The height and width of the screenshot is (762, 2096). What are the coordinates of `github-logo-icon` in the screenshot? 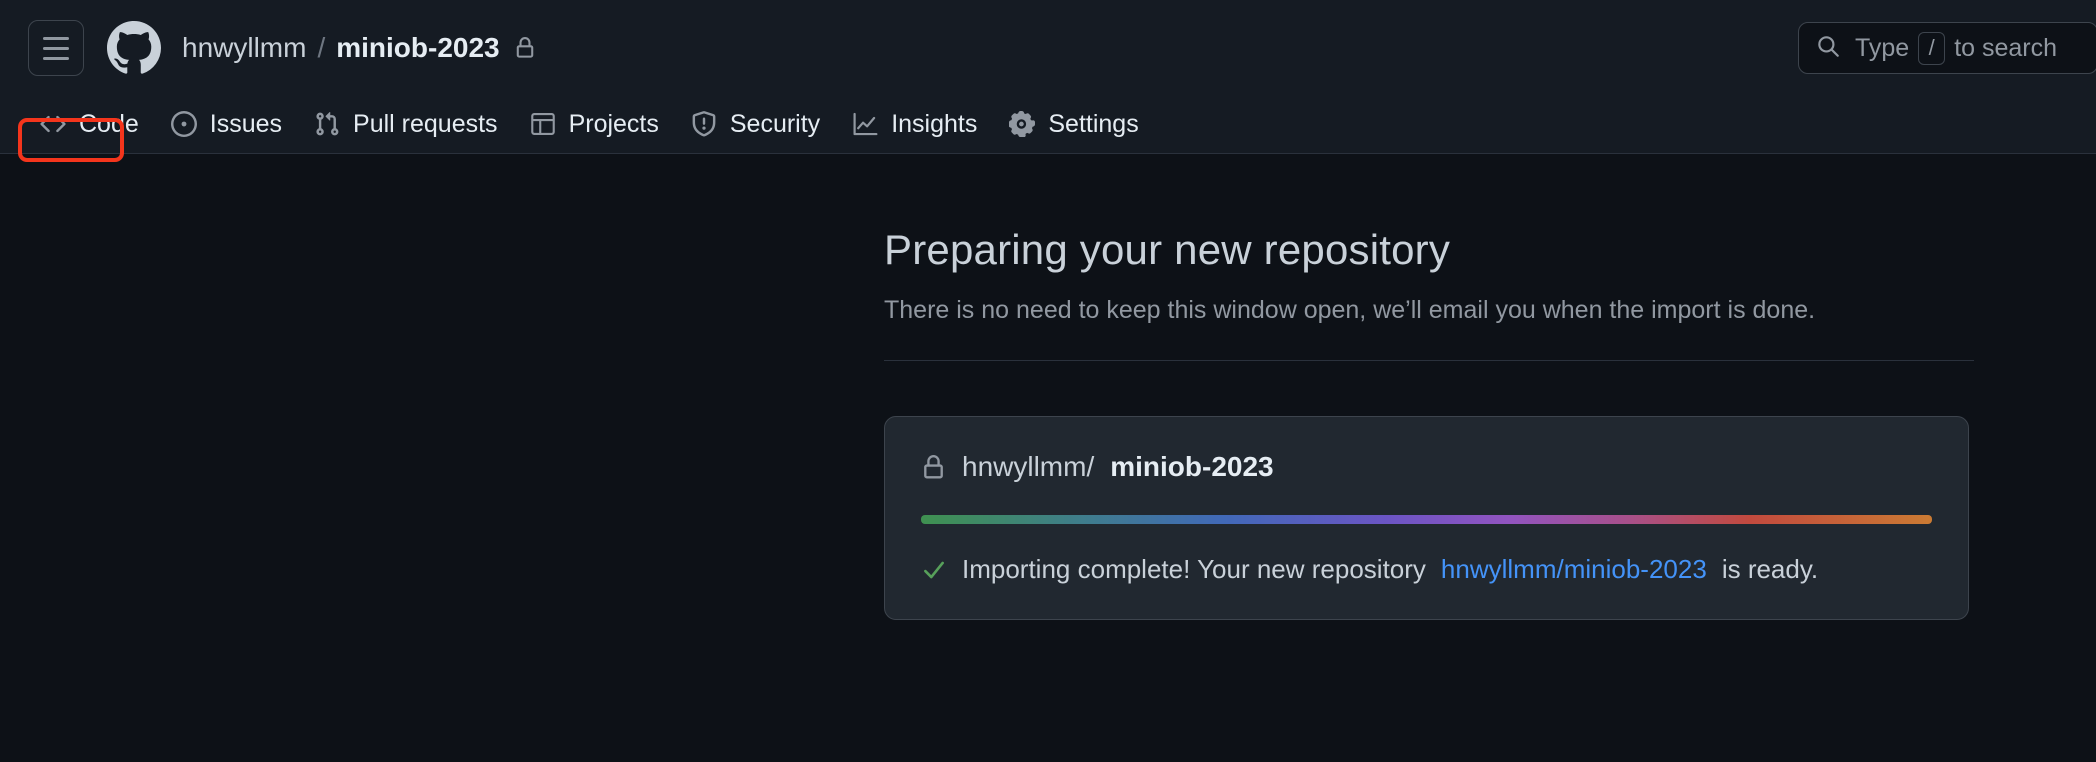 It's located at (134, 48).